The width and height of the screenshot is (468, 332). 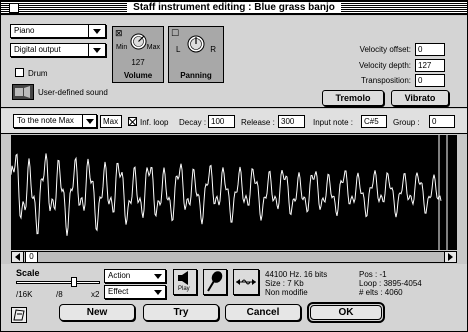 What do you see at coordinates (138, 62) in the screenshot?
I see `volume-value: 127` at bounding box center [138, 62].